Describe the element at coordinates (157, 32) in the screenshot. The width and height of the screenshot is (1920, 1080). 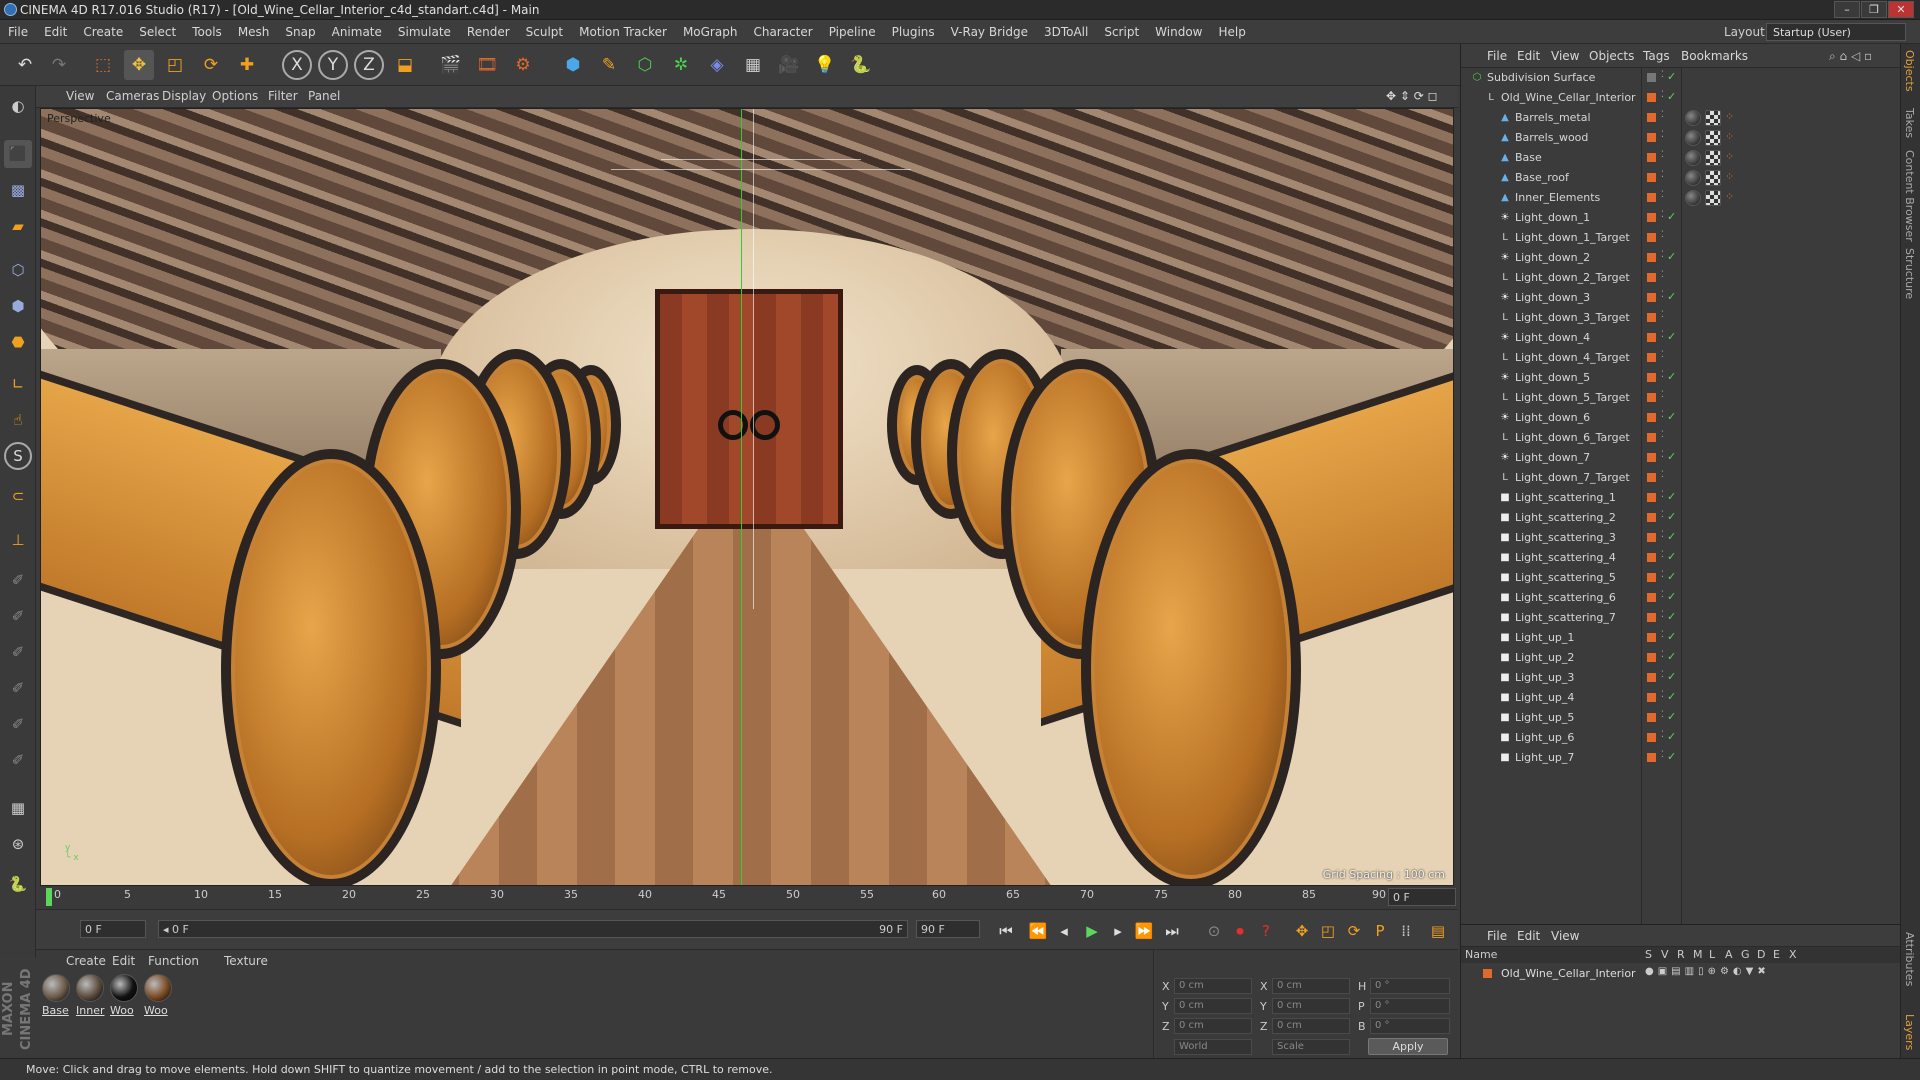
I see `menu-select: Select` at that location.